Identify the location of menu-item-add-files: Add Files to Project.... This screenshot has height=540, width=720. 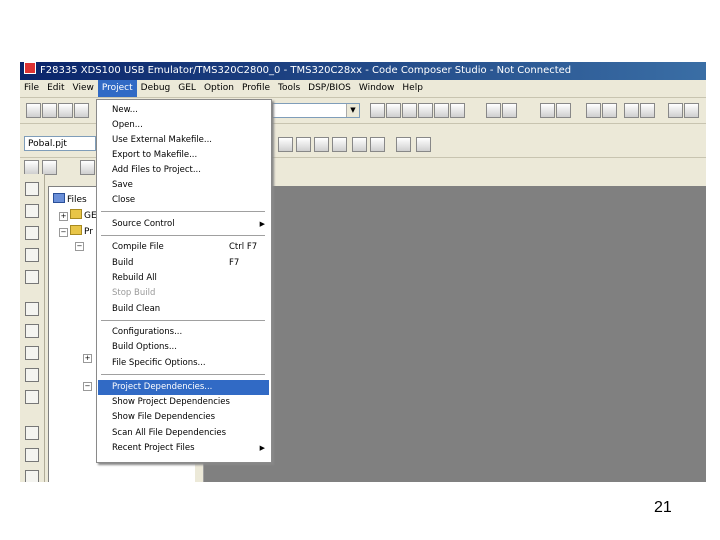
(183, 170).